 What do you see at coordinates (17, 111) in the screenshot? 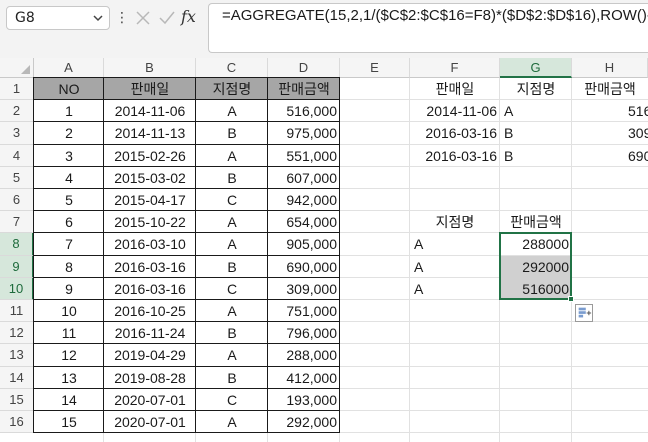
I see `row-header-2: 2` at bounding box center [17, 111].